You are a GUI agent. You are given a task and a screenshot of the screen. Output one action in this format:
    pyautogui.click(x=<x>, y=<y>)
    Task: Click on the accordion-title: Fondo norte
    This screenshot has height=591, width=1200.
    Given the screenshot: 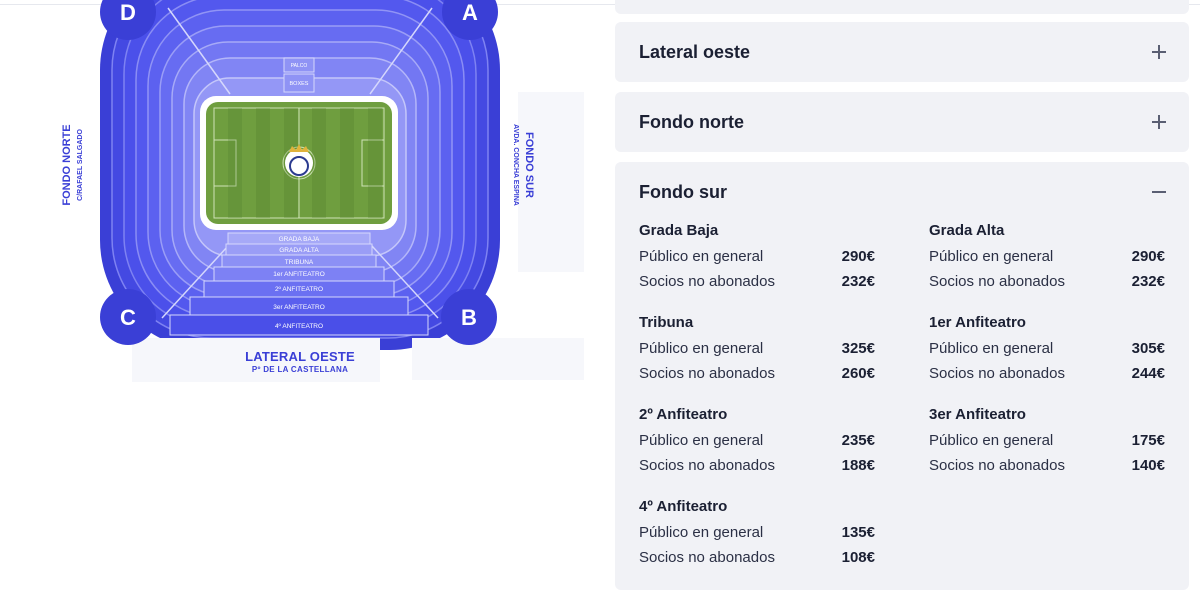 What is the action you would take?
    pyautogui.click(x=691, y=122)
    